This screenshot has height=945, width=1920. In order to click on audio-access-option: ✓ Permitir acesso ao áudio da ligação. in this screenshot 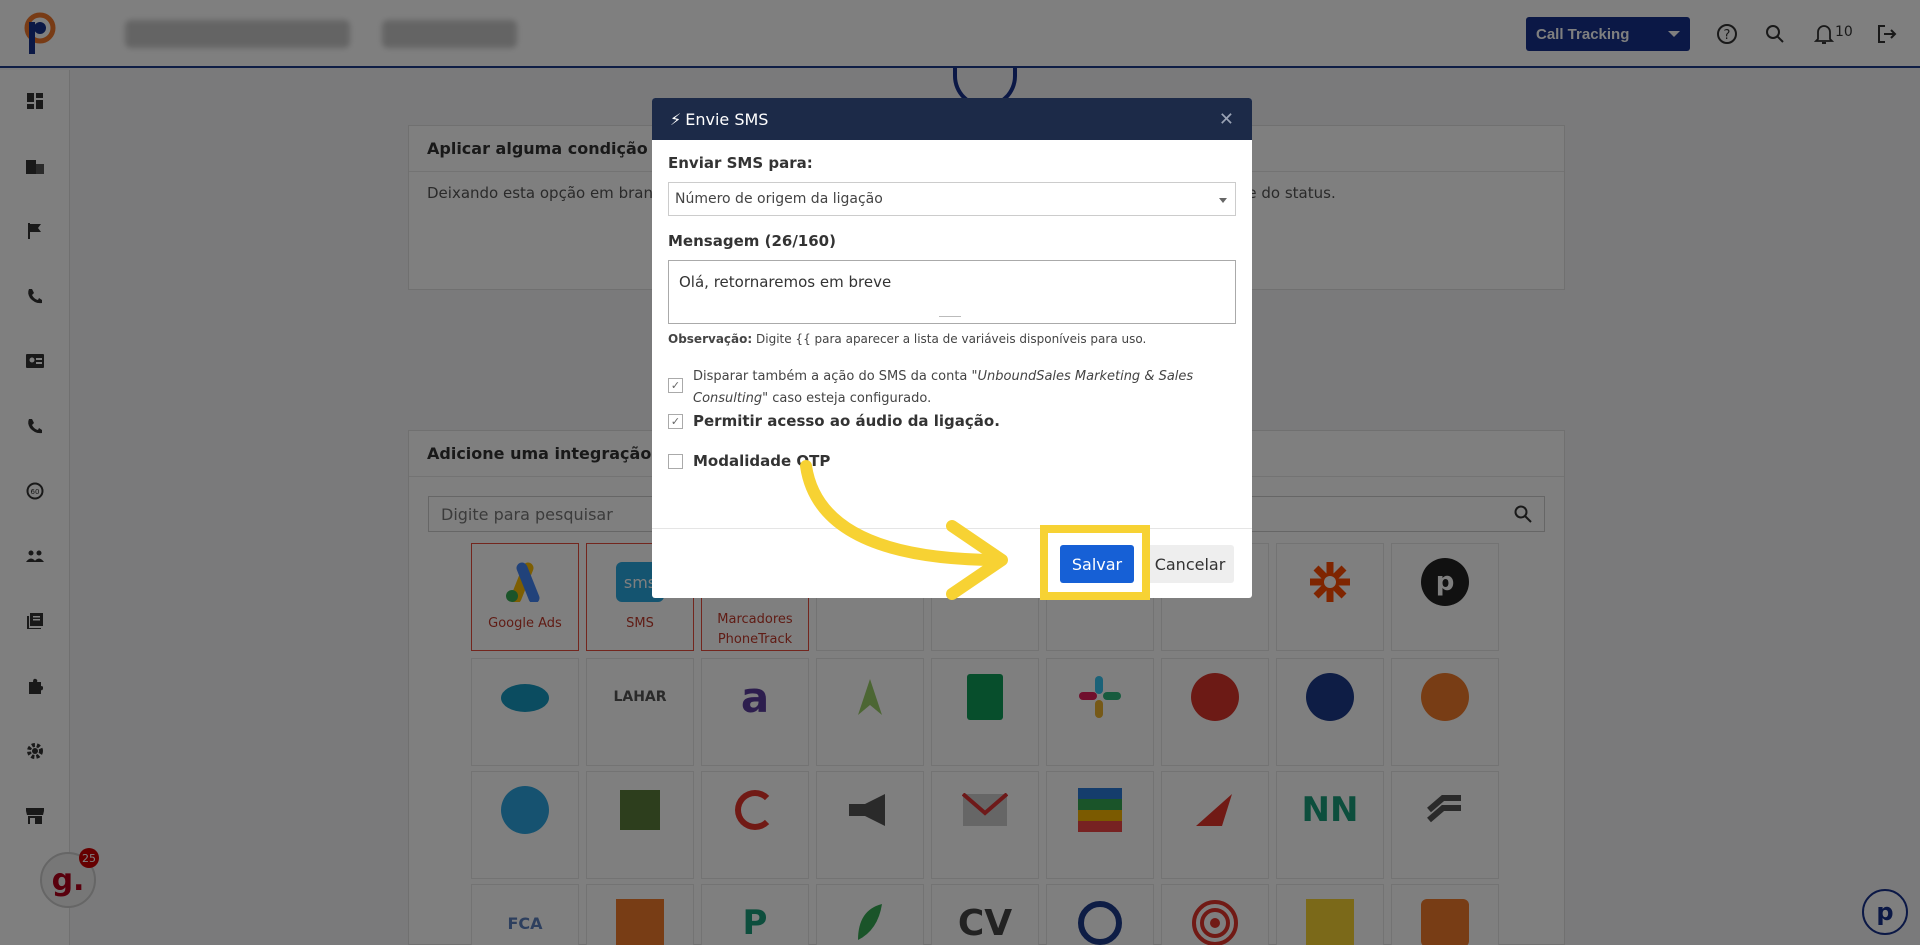, I will do `click(952, 421)`.